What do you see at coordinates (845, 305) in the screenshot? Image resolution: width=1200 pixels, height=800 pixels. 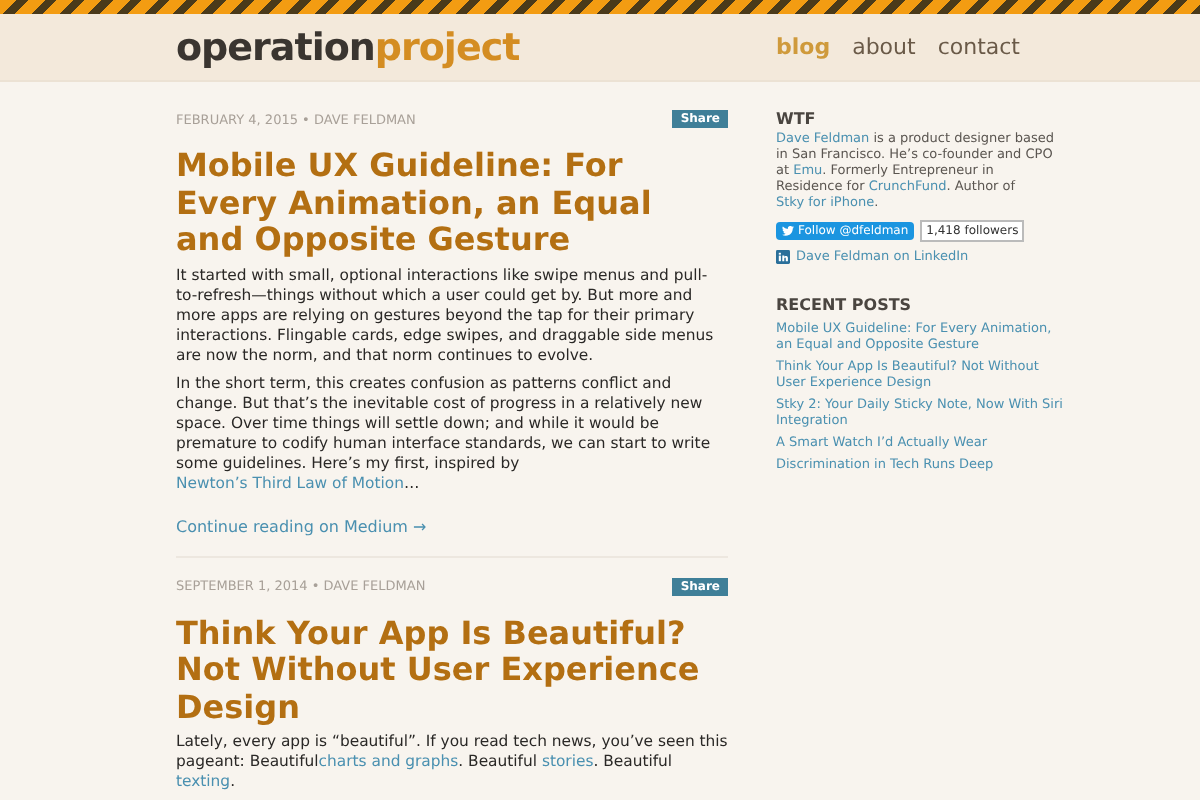 I see `sidebar-heading: RECENT POSTS` at bounding box center [845, 305].